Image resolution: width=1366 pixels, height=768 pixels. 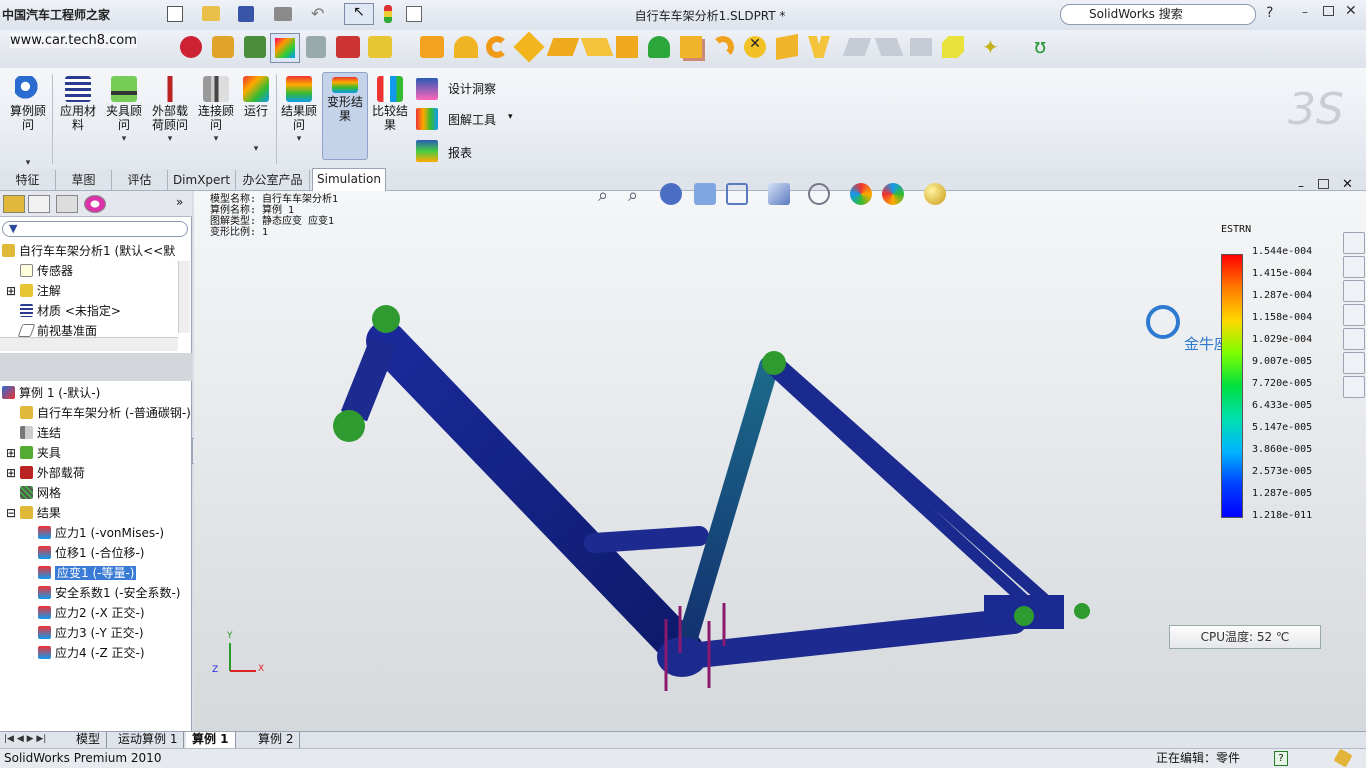 I want to click on tab-model: 模型, so click(x=89, y=740).